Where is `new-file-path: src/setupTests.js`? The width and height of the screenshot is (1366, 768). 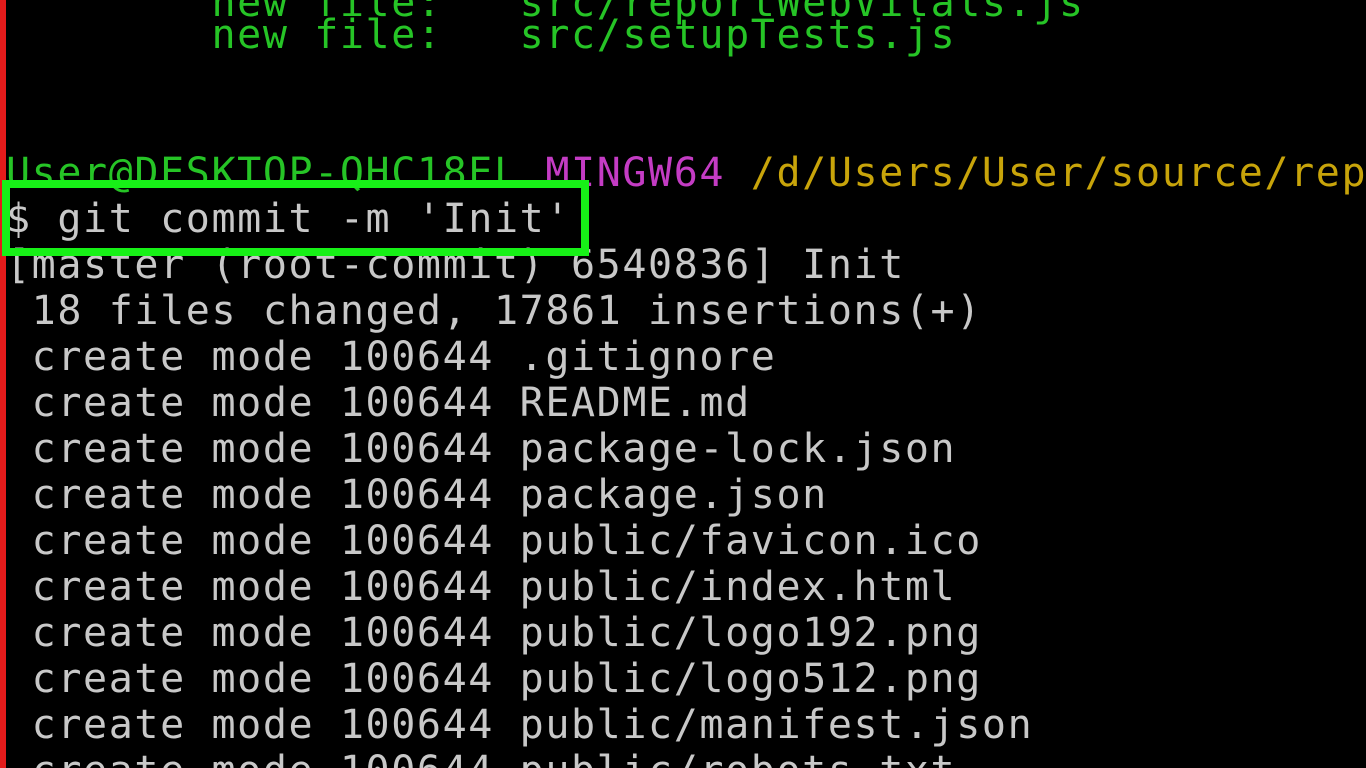 new-file-path: src/setupTests.js is located at coordinates (738, 35).